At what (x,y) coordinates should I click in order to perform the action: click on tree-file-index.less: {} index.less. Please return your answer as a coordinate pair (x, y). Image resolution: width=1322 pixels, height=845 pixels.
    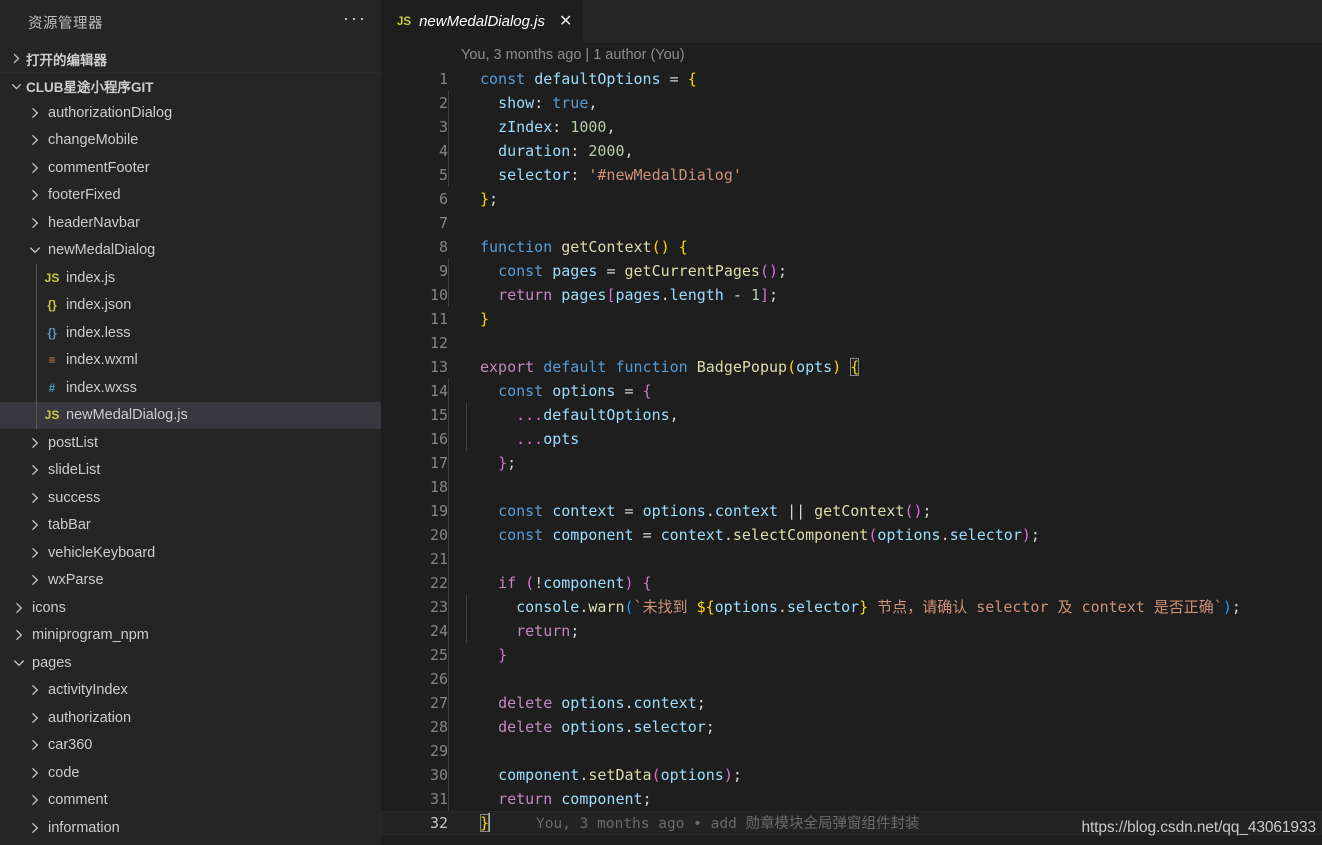
    Looking at the image, I should click on (190, 333).